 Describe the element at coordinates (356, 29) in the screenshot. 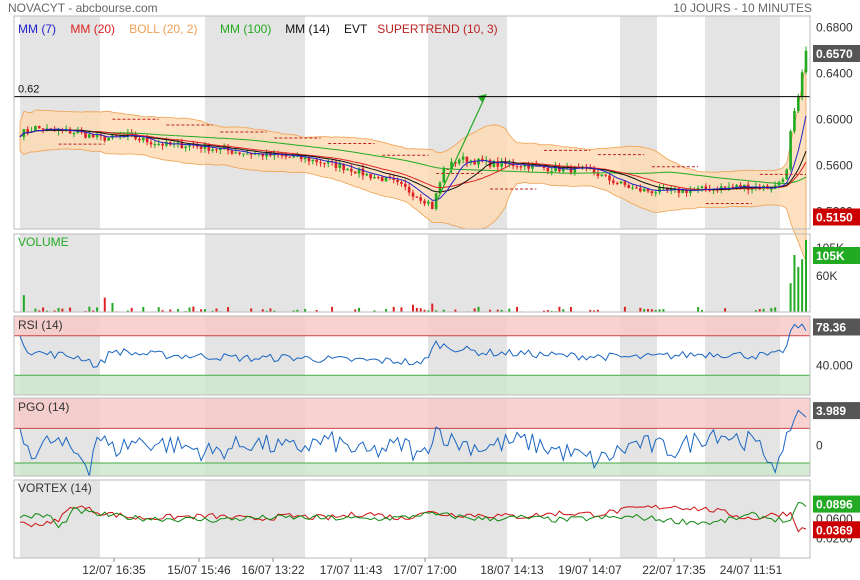

I see `legend-item-5: EVT` at that location.